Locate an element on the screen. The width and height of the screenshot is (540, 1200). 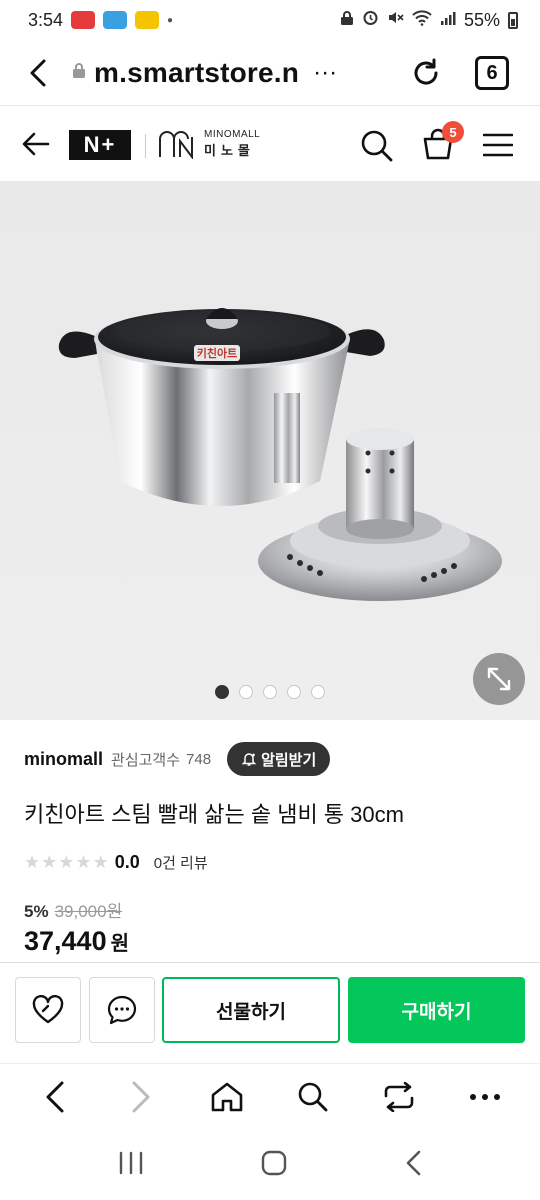
wishlist-button is located at coordinates (48, 1010).